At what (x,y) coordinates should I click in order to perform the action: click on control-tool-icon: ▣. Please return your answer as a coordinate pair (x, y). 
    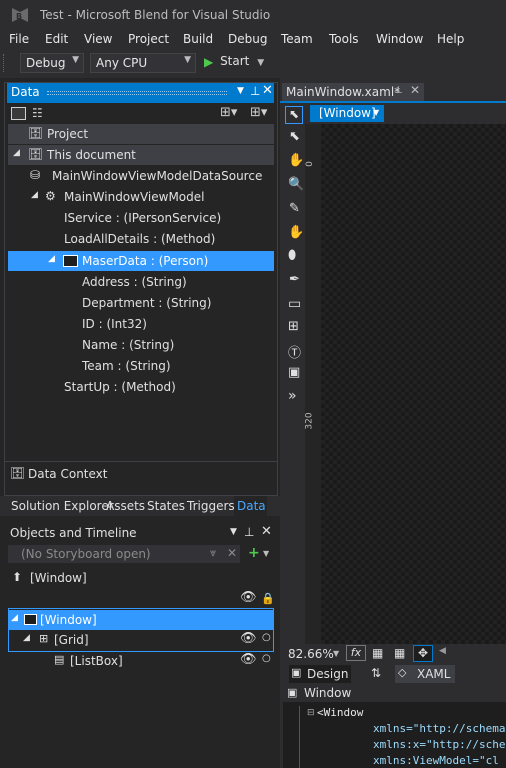
    Looking at the image, I should click on (297, 374).